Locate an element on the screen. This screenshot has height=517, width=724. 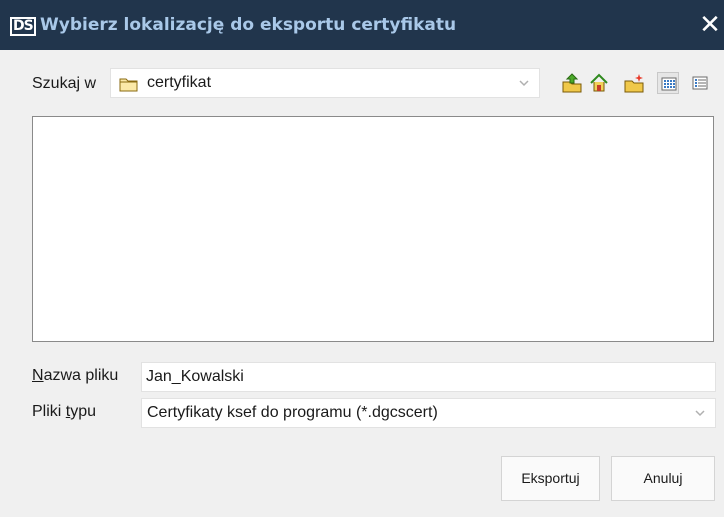
cancel-button: Anuluj is located at coordinates (663, 478).